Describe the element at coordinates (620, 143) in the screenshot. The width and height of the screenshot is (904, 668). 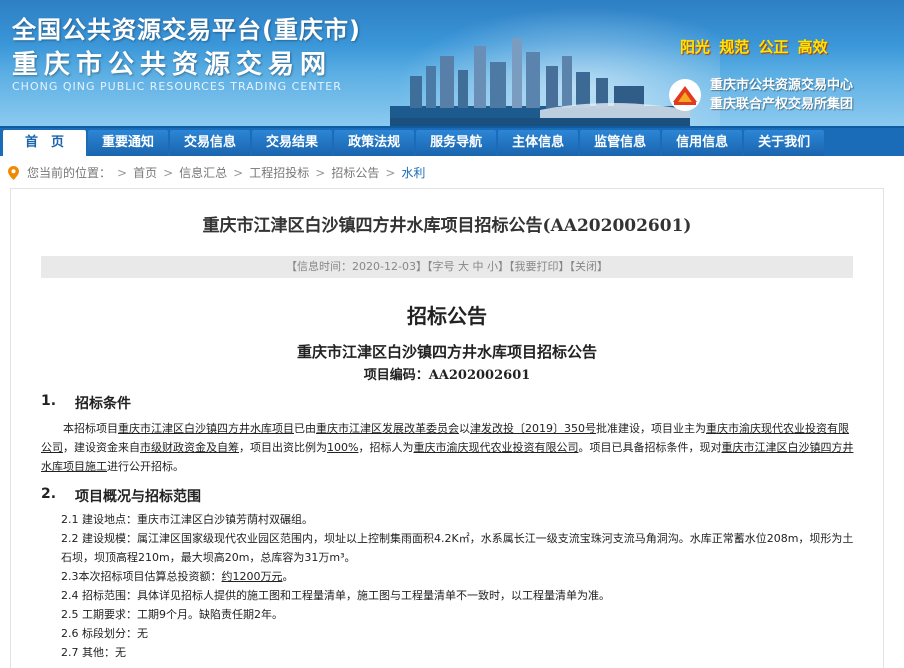
I see `nav-item-supervision: 监管信息` at that location.